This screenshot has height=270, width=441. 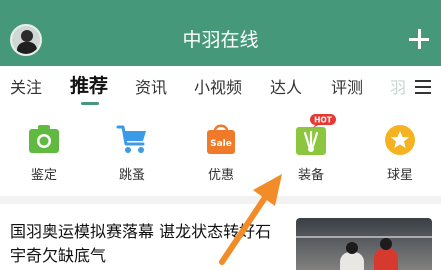 What do you see at coordinates (43, 175) in the screenshot?
I see `quick-item-label: 鉴定` at bounding box center [43, 175].